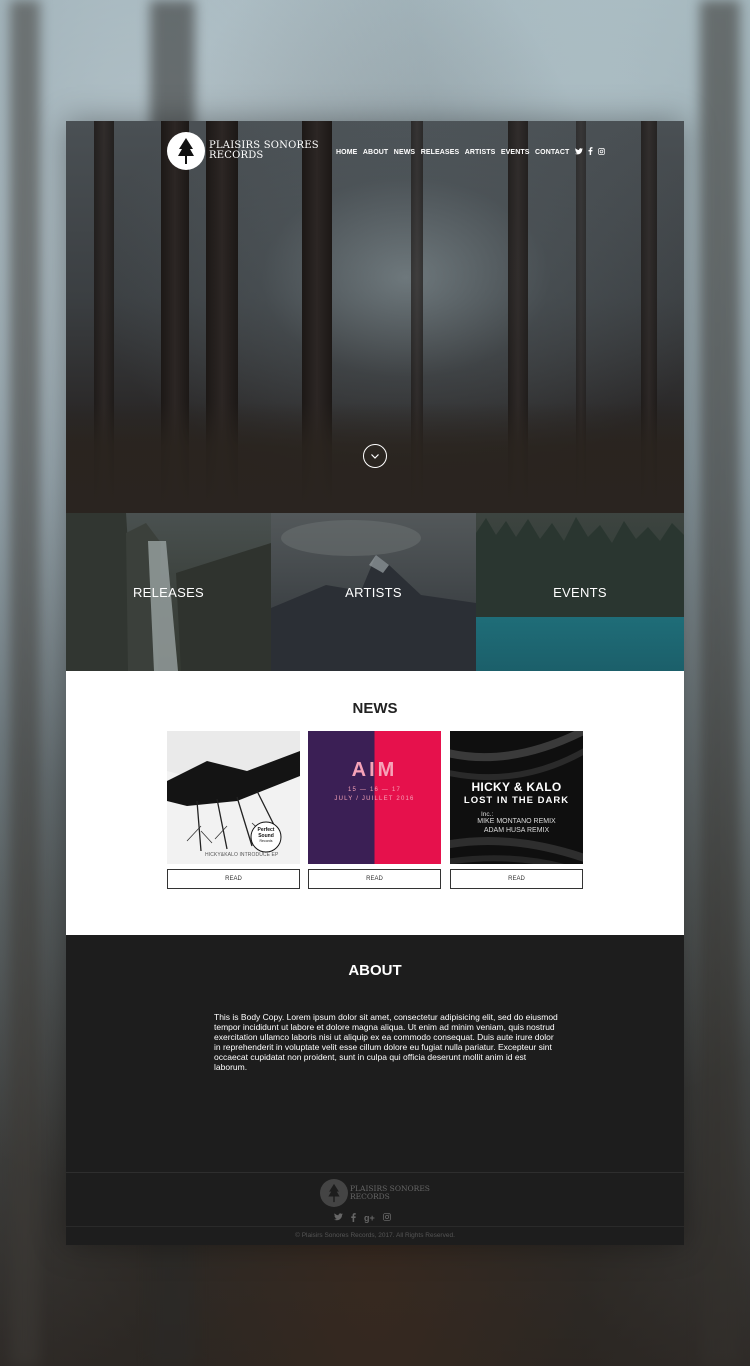  I want to click on scroll-down-button, so click(375, 456).